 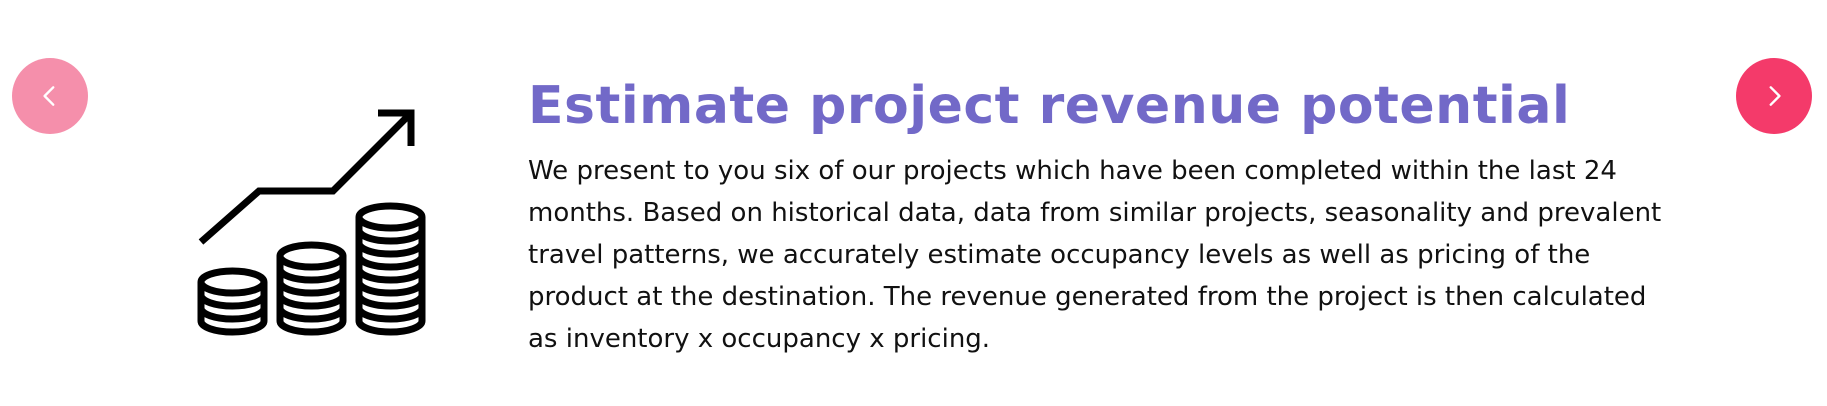 I want to click on coin-stacks-growth-icon, so click(x=312, y=222).